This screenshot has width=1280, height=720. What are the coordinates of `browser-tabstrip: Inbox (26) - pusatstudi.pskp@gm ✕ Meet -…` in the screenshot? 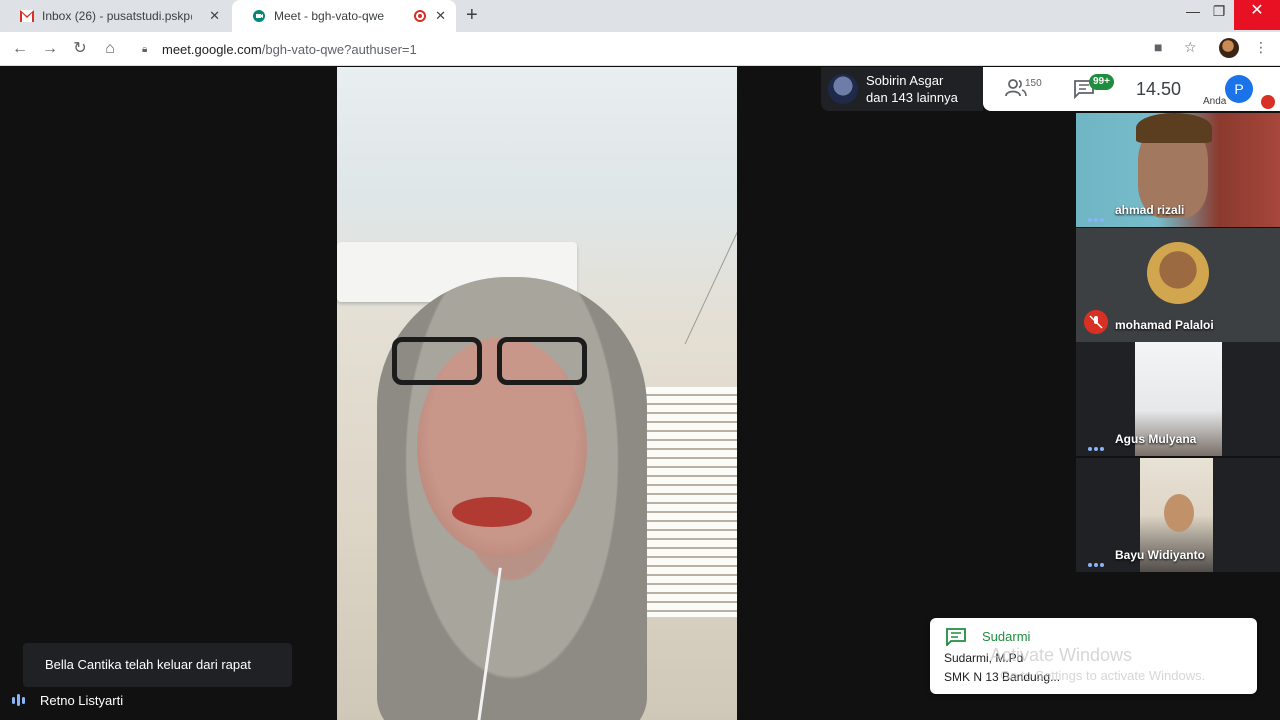 It's located at (640, 16).